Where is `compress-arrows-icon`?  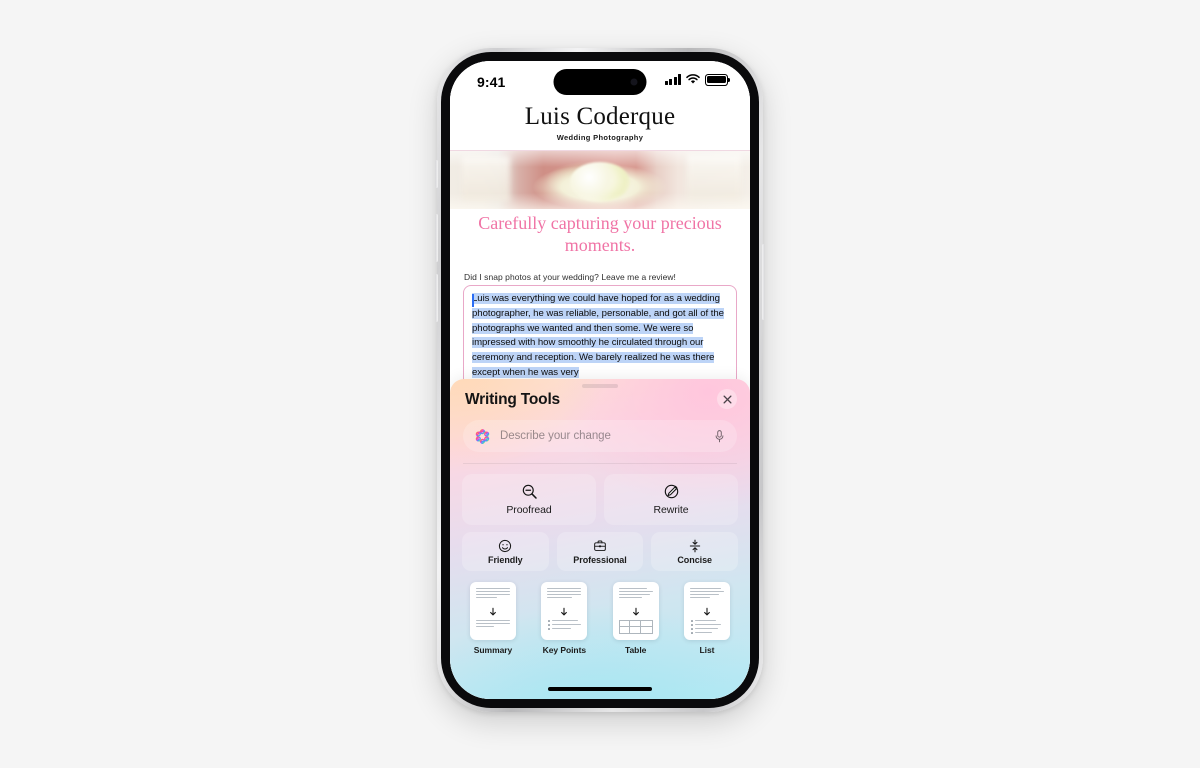 compress-arrows-icon is located at coordinates (694, 545).